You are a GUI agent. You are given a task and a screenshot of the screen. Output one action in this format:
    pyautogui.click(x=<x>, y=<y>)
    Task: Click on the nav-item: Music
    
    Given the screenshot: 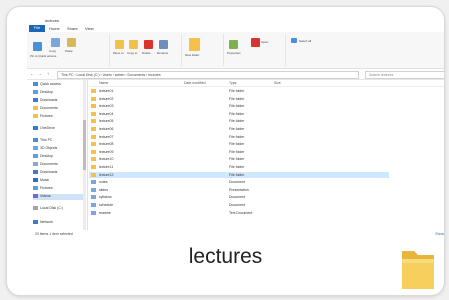 What is the action you would take?
    pyautogui.click(x=59, y=181)
    